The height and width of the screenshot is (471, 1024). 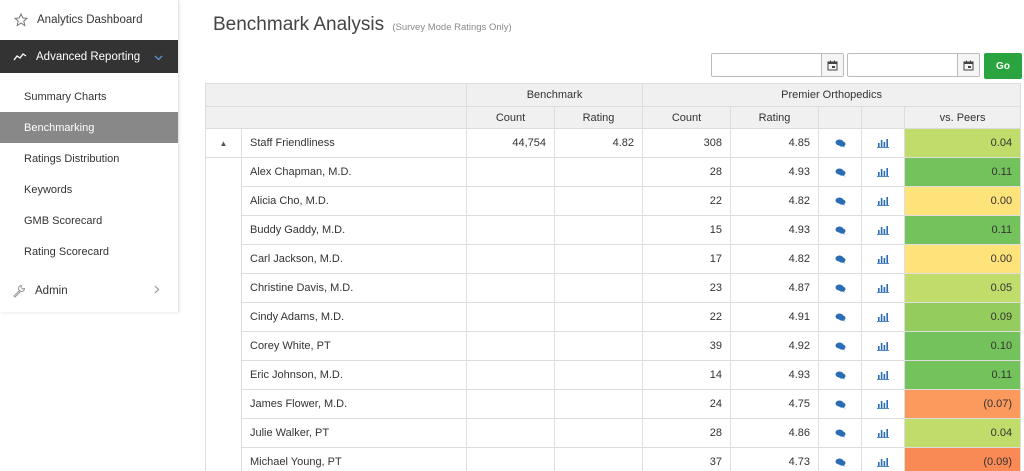 I want to click on sidebar-item-benchmarking: Benchmarking, so click(x=89, y=127).